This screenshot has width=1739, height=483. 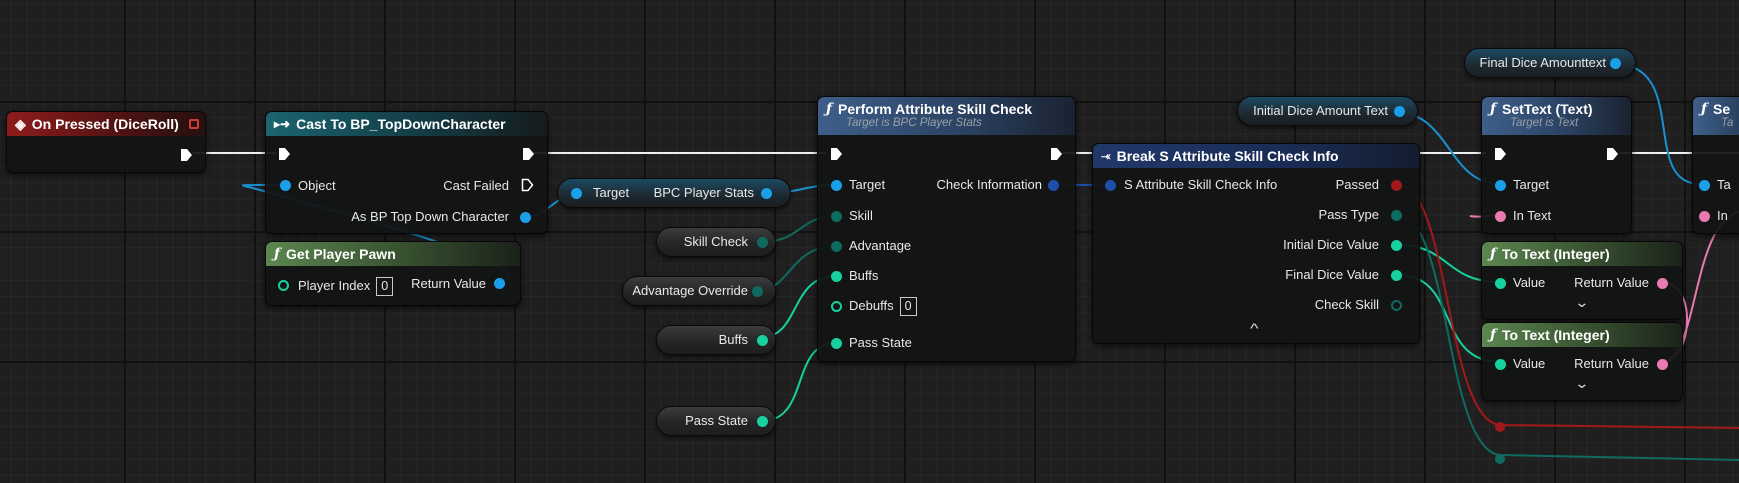 What do you see at coordinates (766, 193) in the screenshot?
I see `bpc-player-stats-pin` at bounding box center [766, 193].